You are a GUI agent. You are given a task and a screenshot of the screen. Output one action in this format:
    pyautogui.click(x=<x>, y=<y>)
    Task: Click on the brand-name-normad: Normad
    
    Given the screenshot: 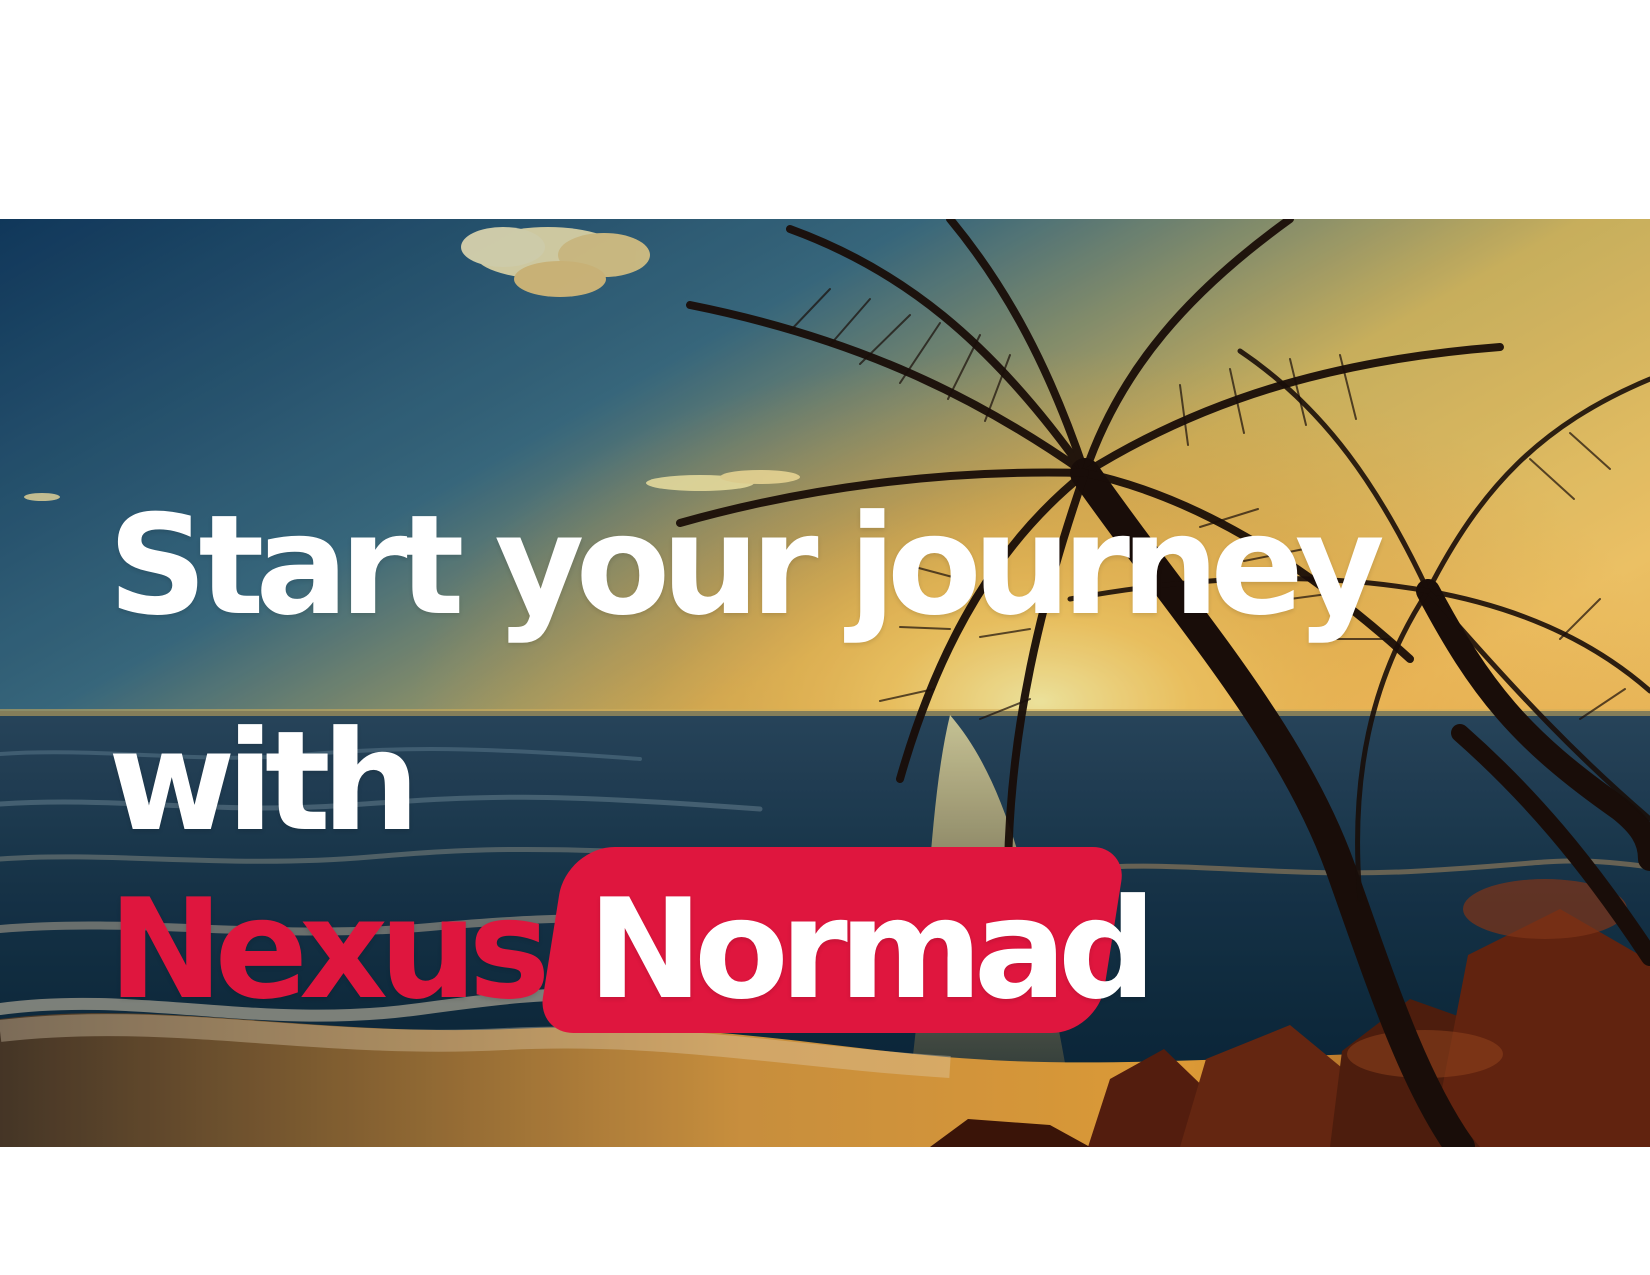 What is the action you would take?
    pyautogui.click(x=872, y=949)
    